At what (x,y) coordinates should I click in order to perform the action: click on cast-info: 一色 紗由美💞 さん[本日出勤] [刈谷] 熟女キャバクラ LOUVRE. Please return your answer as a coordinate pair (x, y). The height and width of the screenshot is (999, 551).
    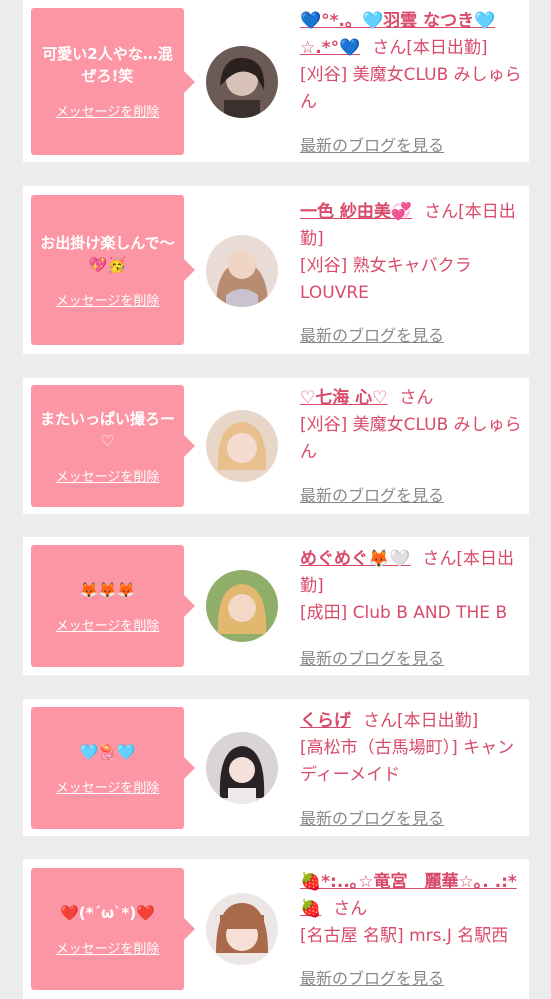
    Looking at the image, I should click on (411, 253).